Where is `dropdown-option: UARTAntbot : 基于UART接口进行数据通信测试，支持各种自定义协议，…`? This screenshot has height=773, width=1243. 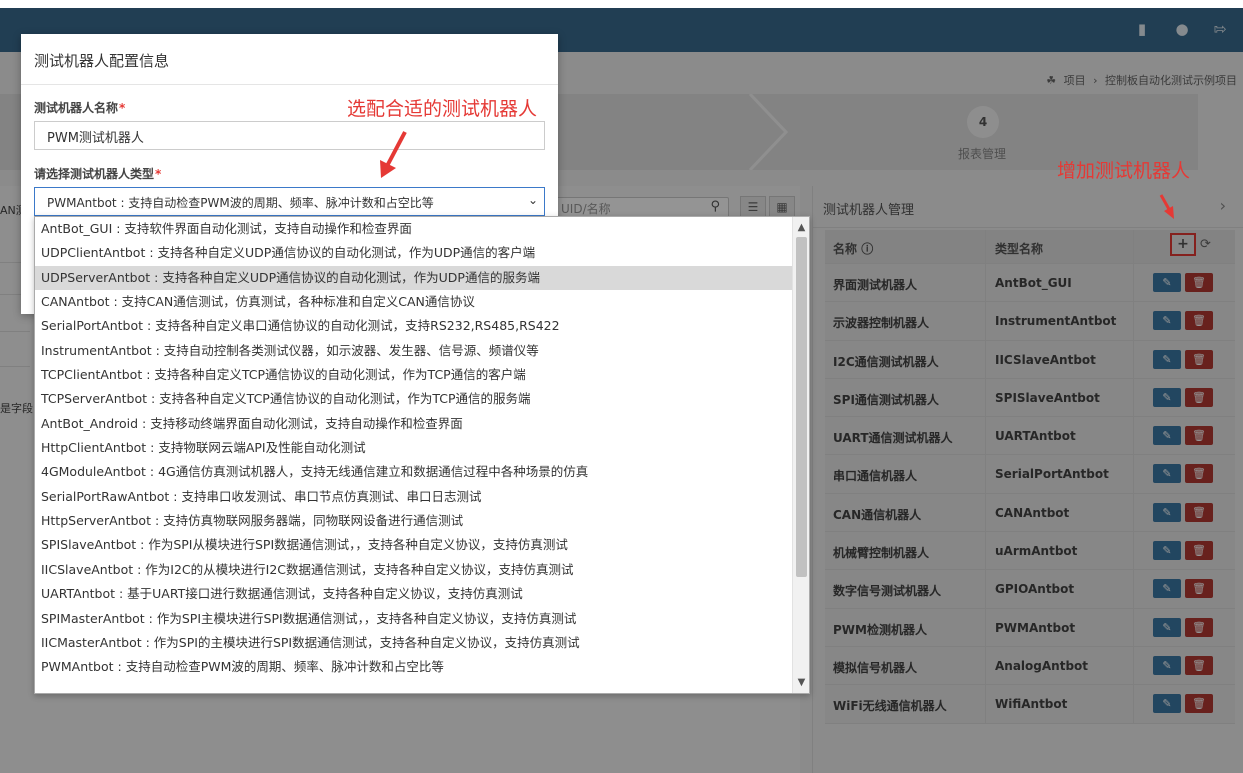 dropdown-option: UARTAntbot : 基于UART接口进行数据通信测试，支持各种自定义协议，… is located at coordinates (413, 594).